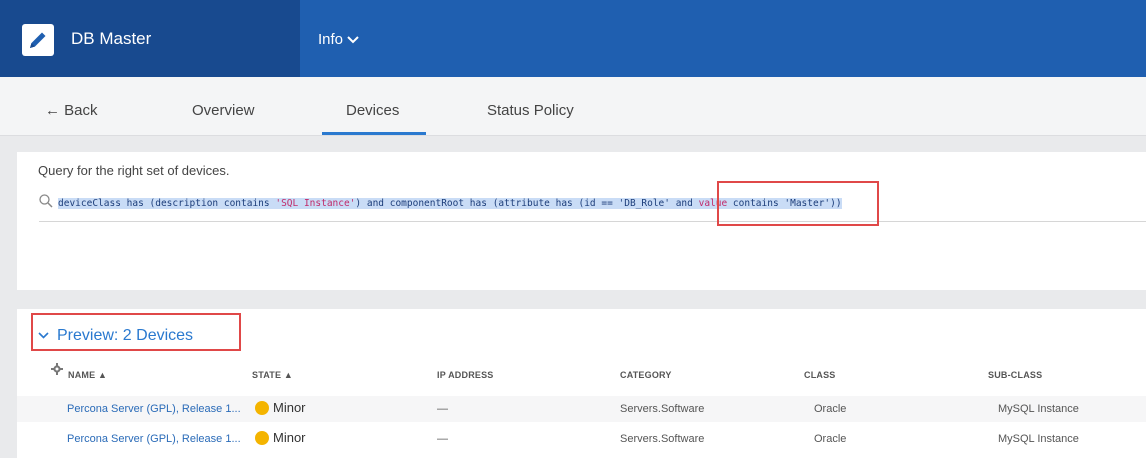  Describe the element at coordinates (87, 375) in the screenshot. I see `column-header-name: NAME ▲` at that location.